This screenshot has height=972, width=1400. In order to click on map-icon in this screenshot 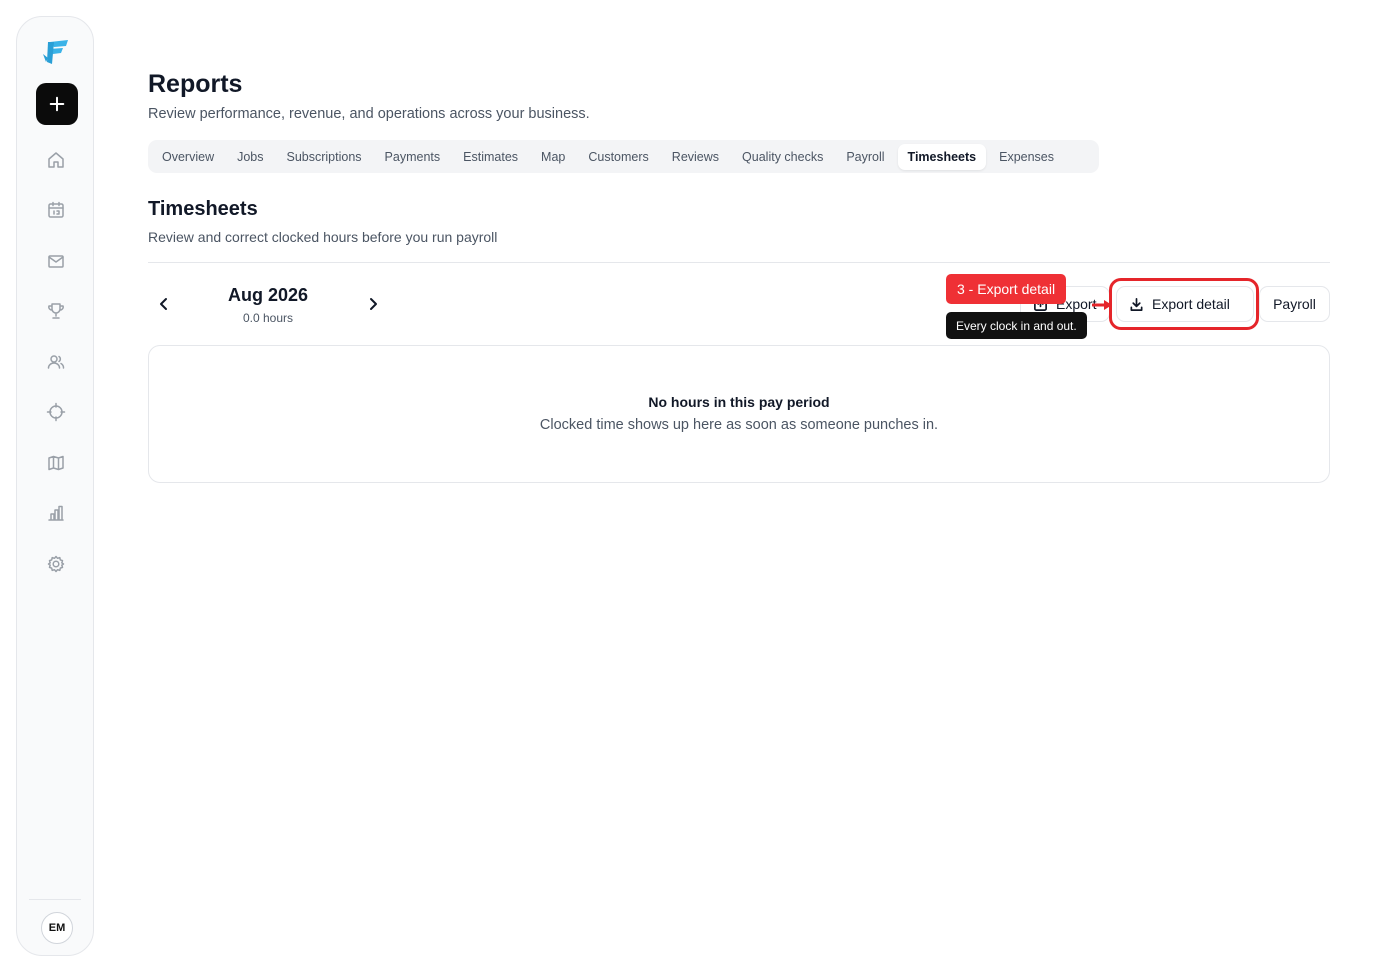, I will do `click(56, 463)`.